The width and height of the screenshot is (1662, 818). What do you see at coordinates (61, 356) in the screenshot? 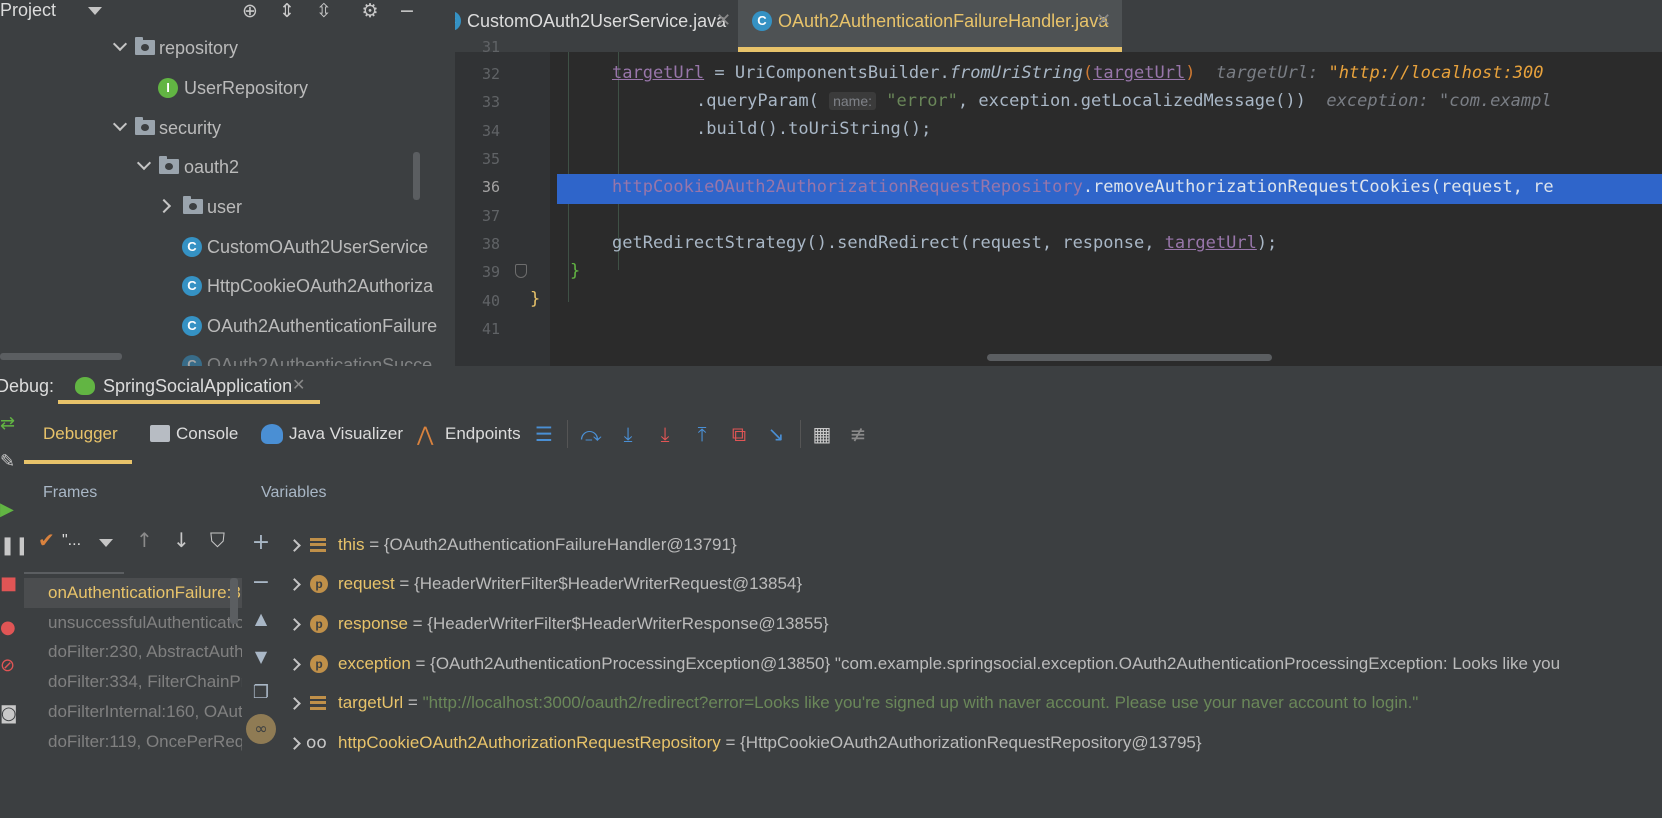
I see `tree-horizontal-scrollbar` at bounding box center [61, 356].